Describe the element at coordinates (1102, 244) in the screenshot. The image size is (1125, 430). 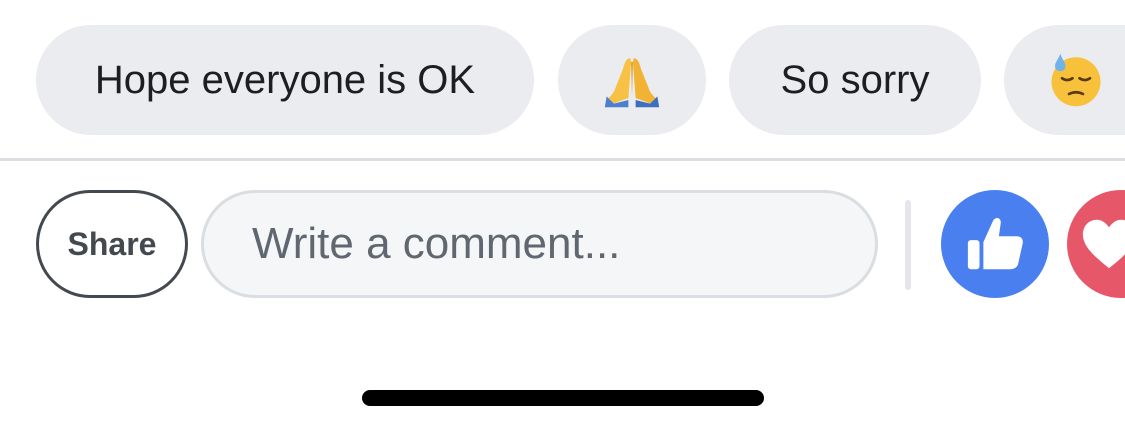
I see `heart-icon` at that location.